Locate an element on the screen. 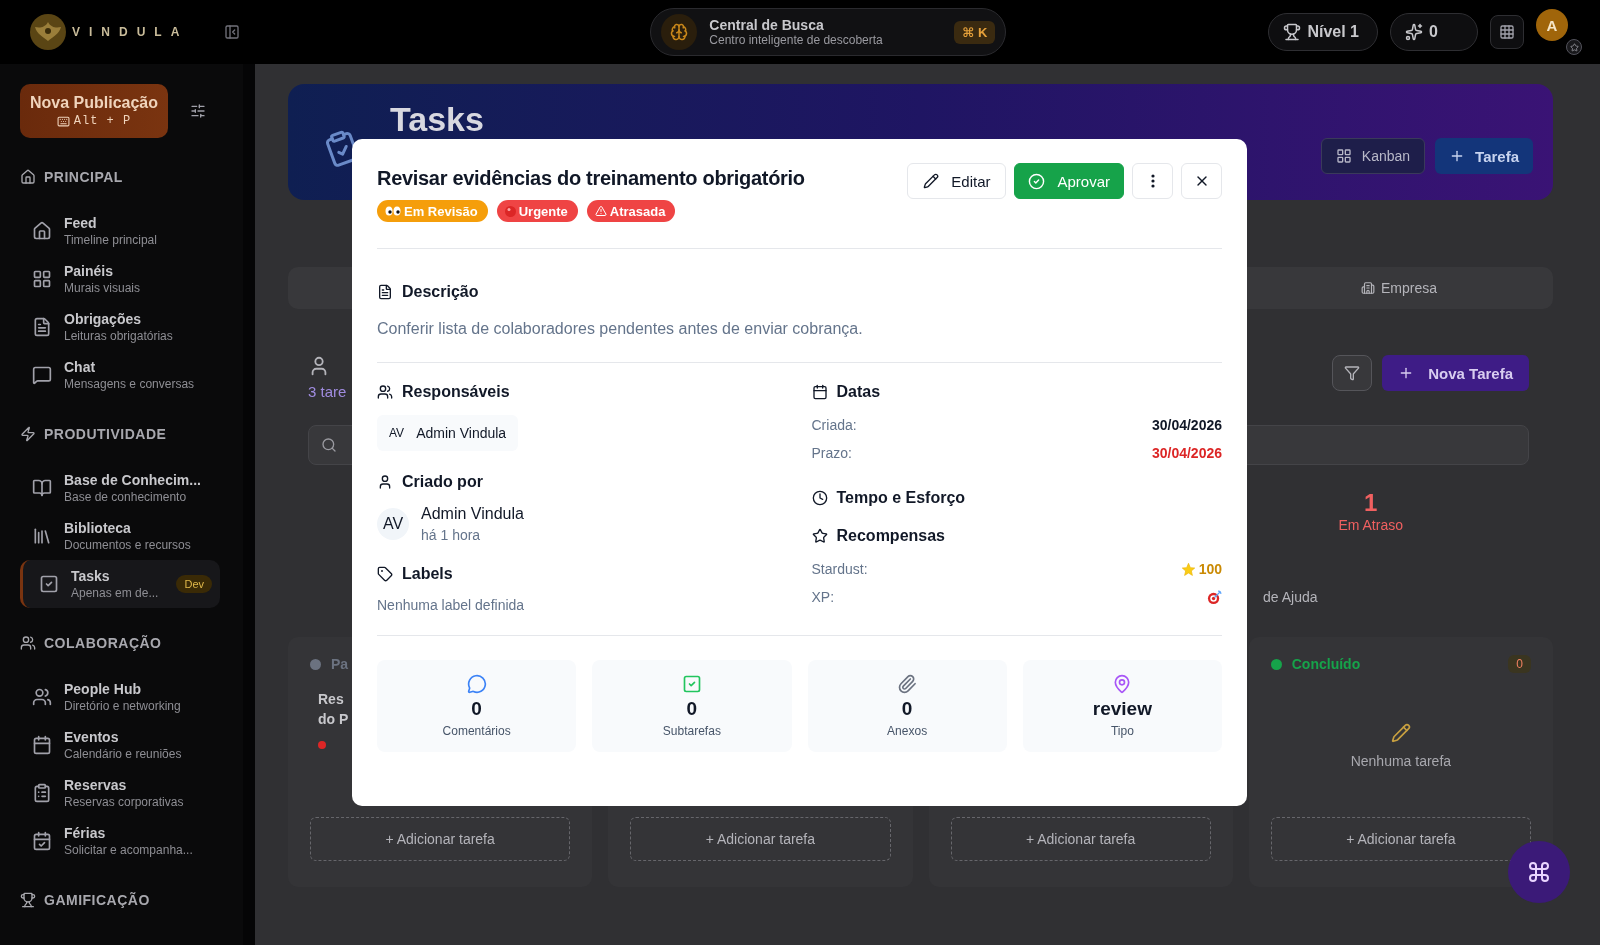 The height and width of the screenshot is (945, 1600). creator-avatar: AV is located at coordinates (393, 524).